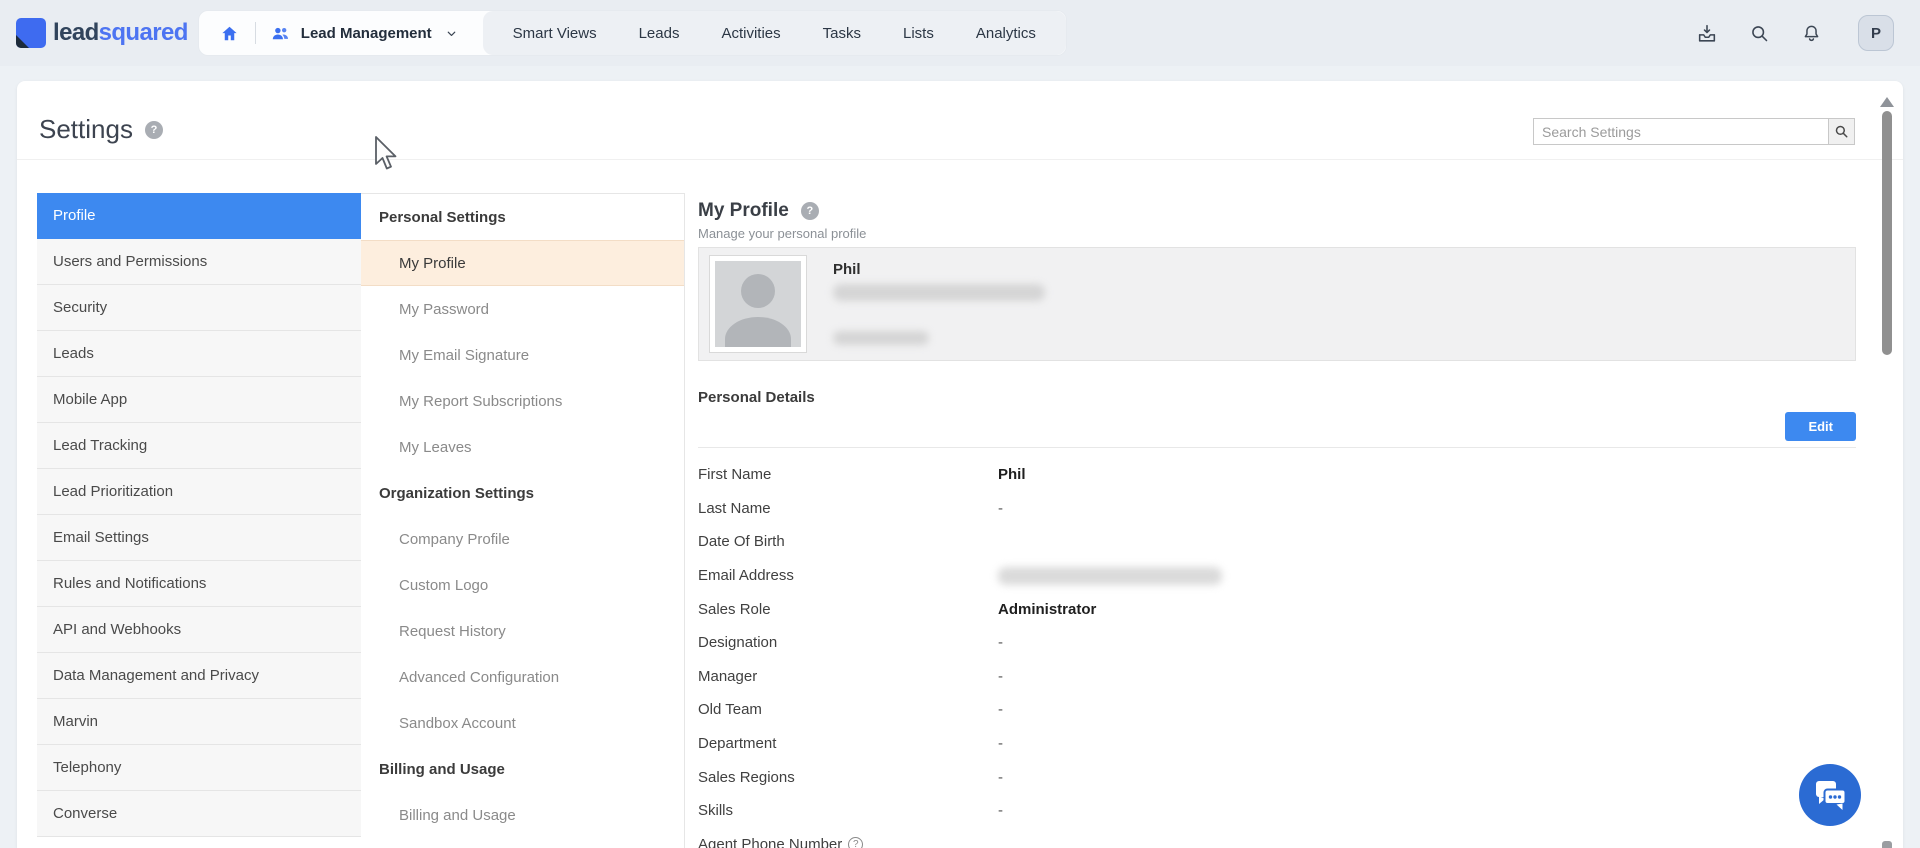 This screenshot has height=848, width=1920. What do you see at coordinates (1277, 211) in the screenshot?
I see `my-profile-title-row: My Profile ?` at bounding box center [1277, 211].